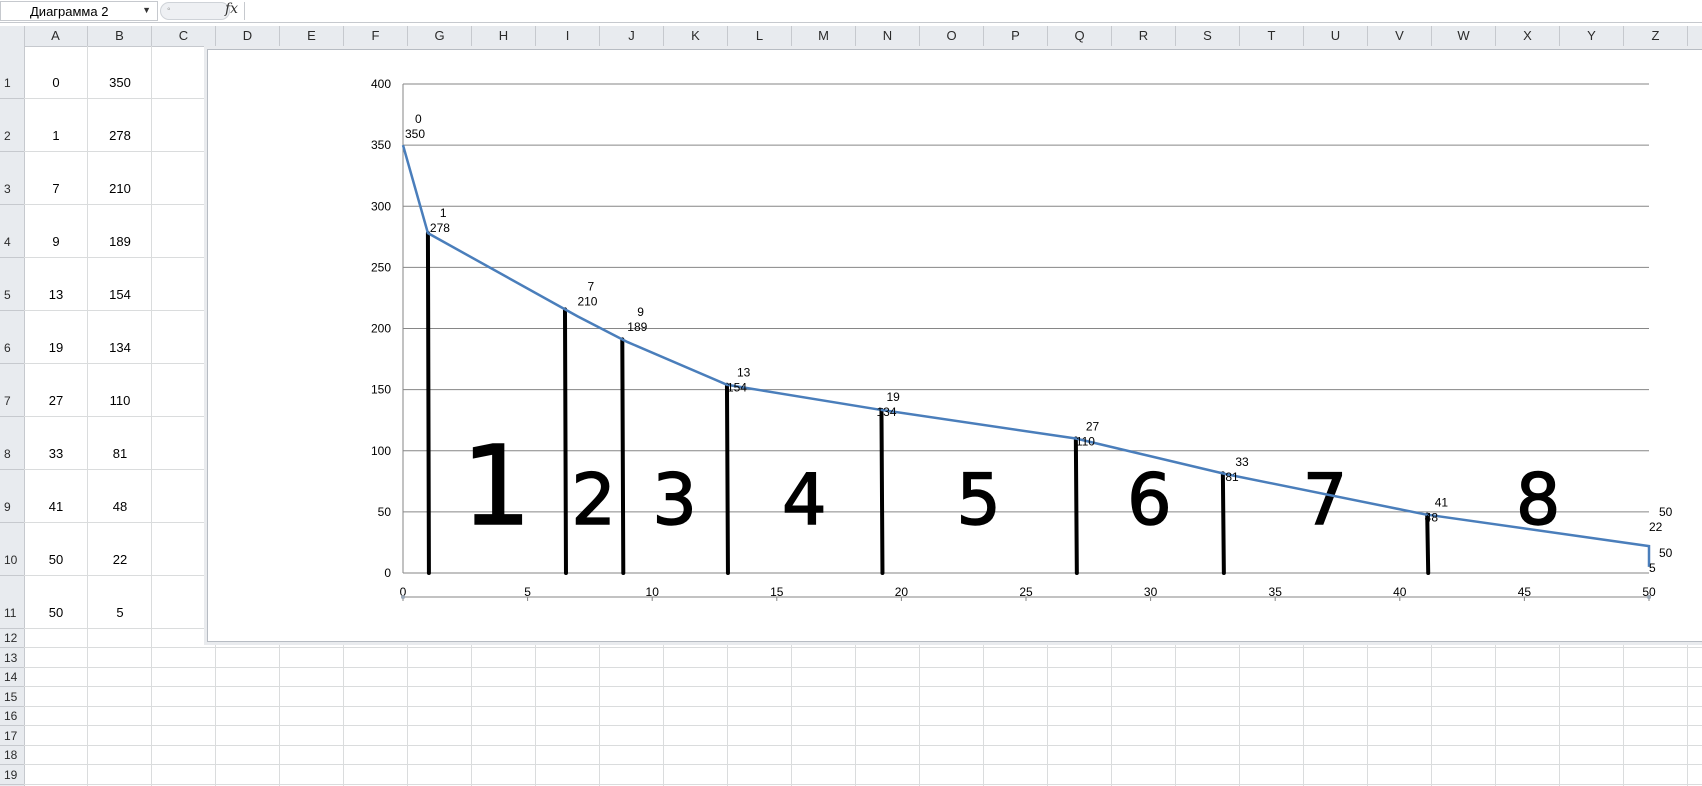 This screenshot has width=1702, height=786. Describe the element at coordinates (1151, 592) in the screenshot. I see `x-tick-label: 30` at that location.